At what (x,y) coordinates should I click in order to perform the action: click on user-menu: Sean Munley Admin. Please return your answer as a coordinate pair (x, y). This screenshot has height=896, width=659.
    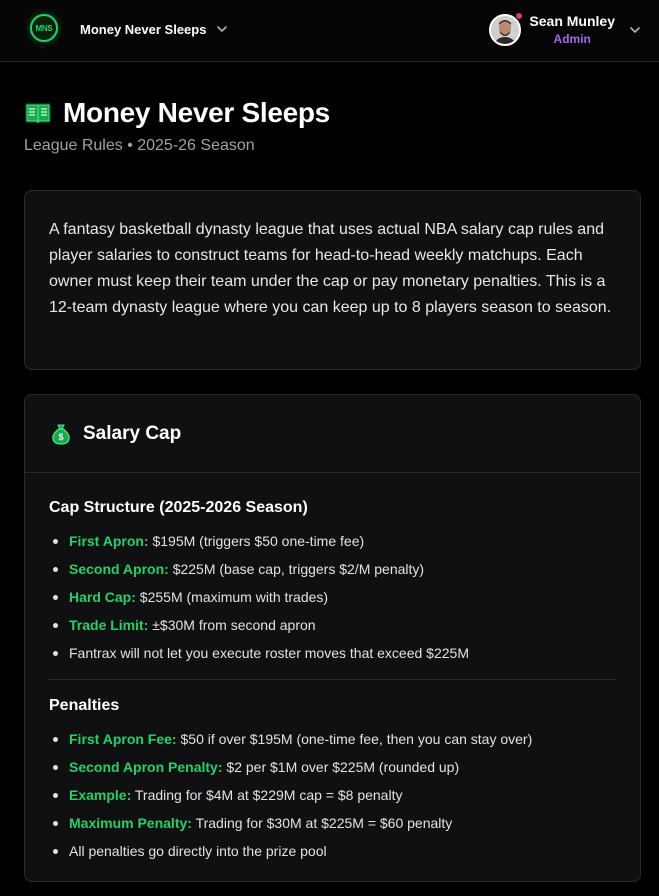
    Looking at the image, I should click on (565, 30).